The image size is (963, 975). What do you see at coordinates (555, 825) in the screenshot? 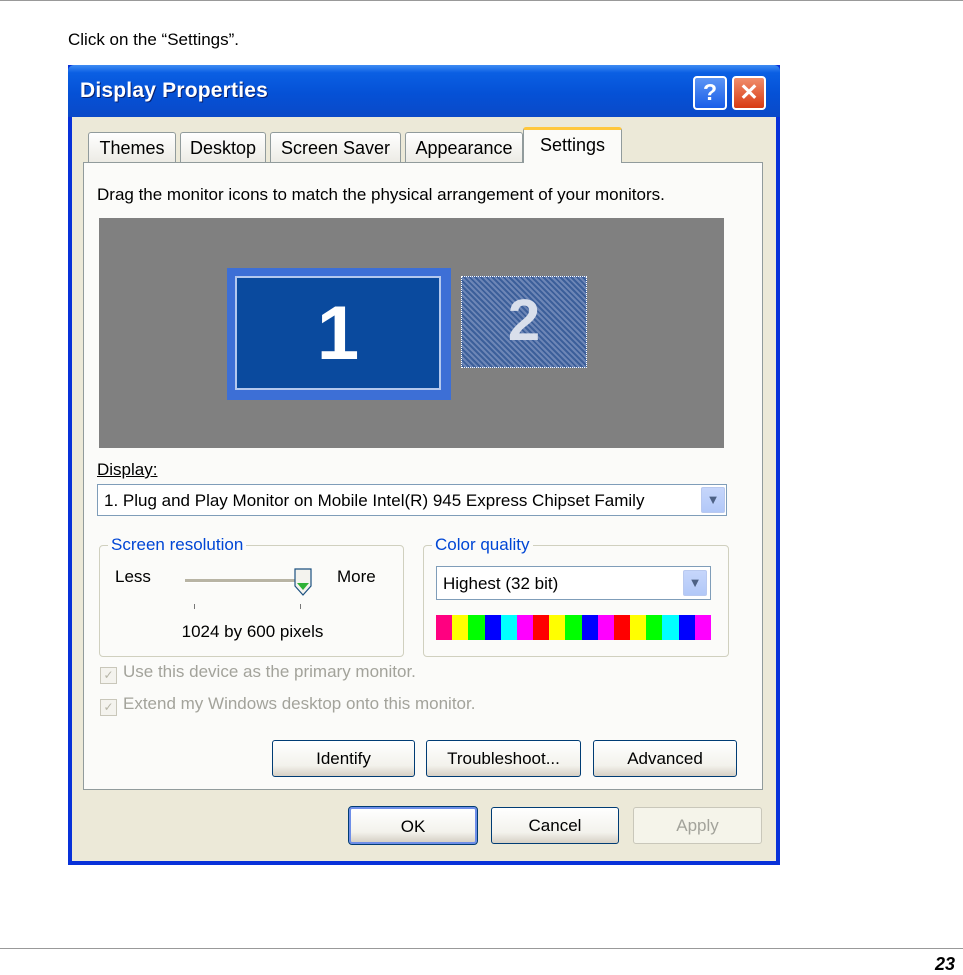
I see `cancel-button: Cancel` at bounding box center [555, 825].